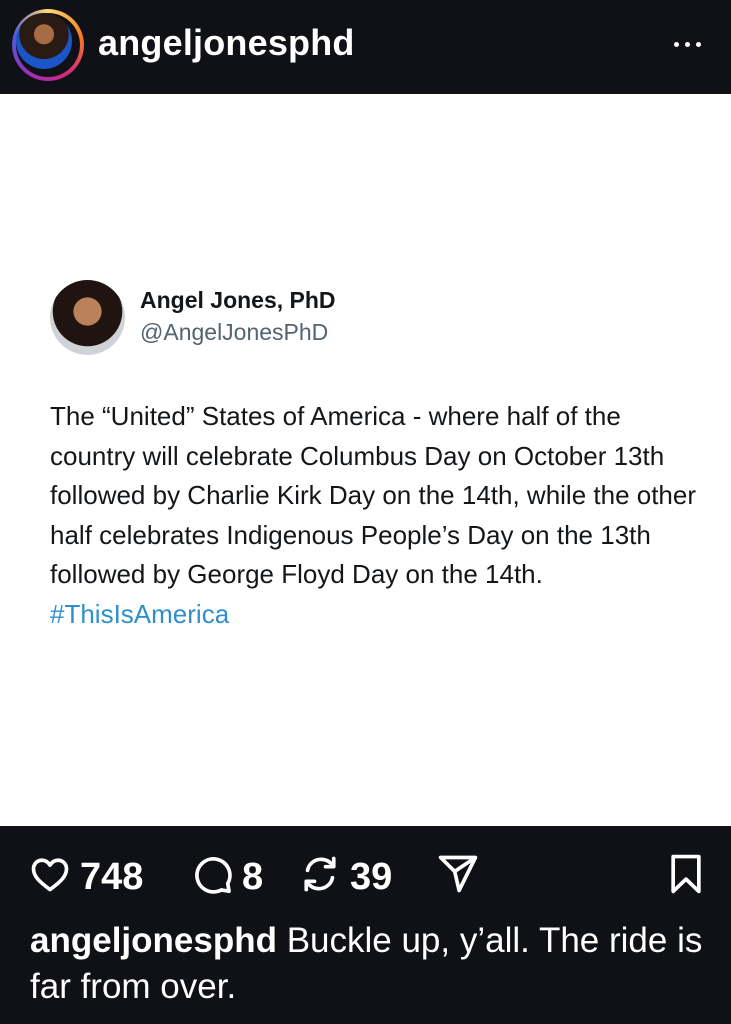  Describe the element at coordinates (235, 875) in the screenshot. I see `comment-button: 8` at that location.